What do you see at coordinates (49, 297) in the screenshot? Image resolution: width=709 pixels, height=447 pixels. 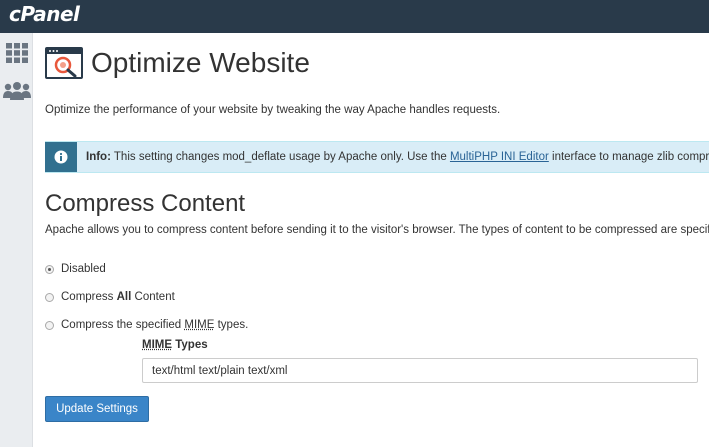 I see `radio-compress-all` at bounding box center [49, 297].